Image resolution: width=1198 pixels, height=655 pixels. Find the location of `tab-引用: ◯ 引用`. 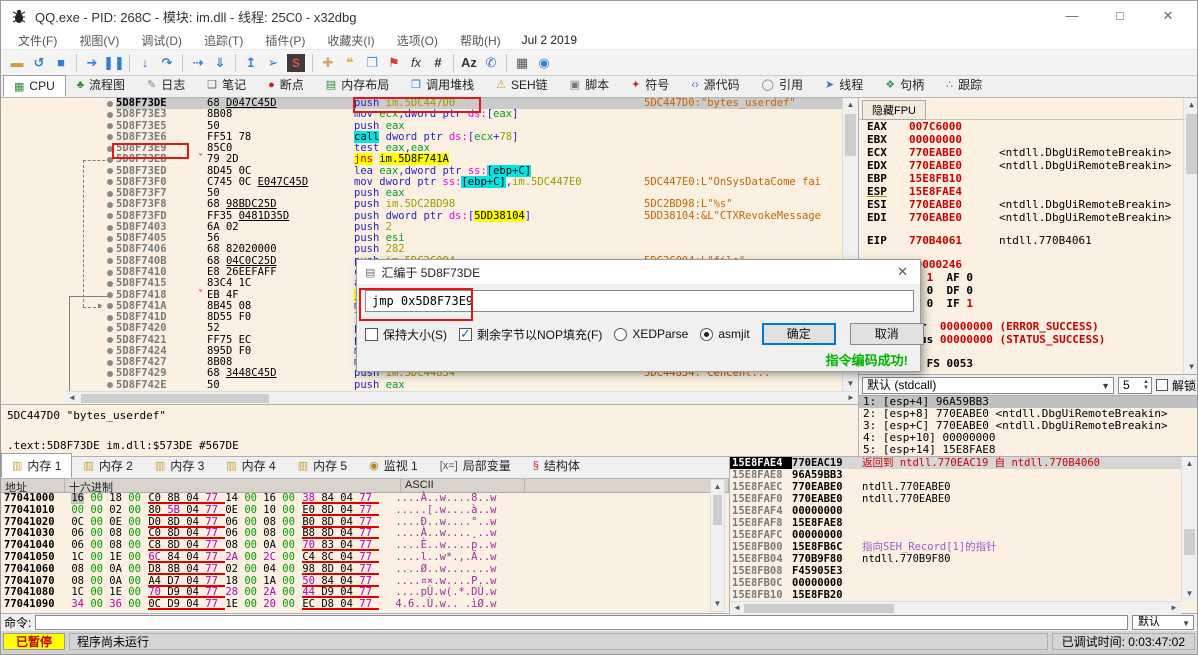

tab-引用: ◯ 引用 is located at coordinates (782, 84).